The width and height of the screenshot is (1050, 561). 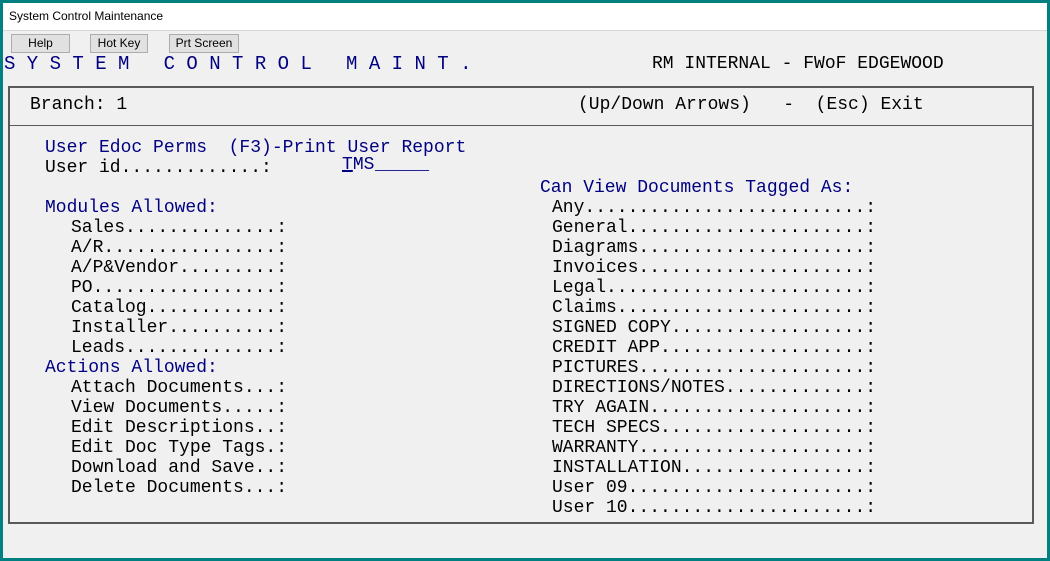 I want to click on module-field: A/P&Vendor.........:, so click(x=179, y=268).